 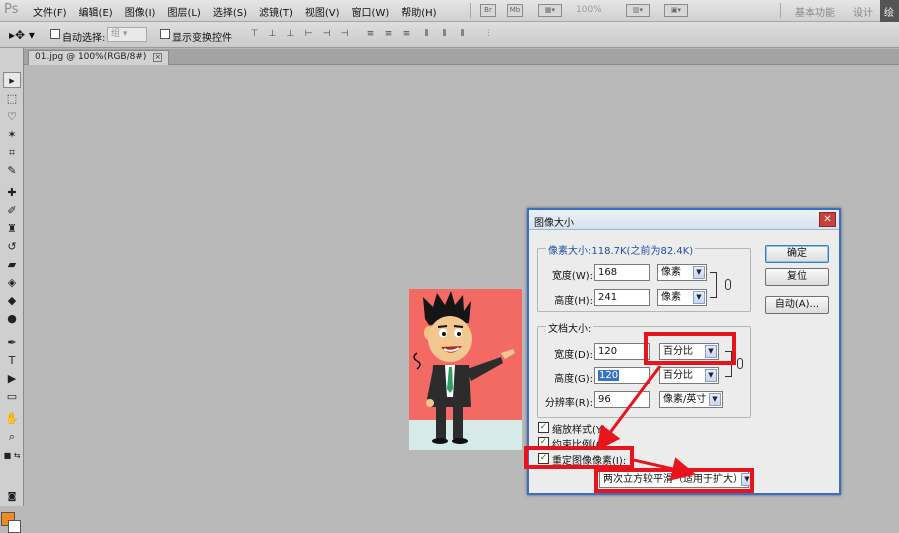 What do you see at coordinates (370, 34) in the screenshot?
I see `distribute-top-icon: ≡` at bounding box center [370, 34].